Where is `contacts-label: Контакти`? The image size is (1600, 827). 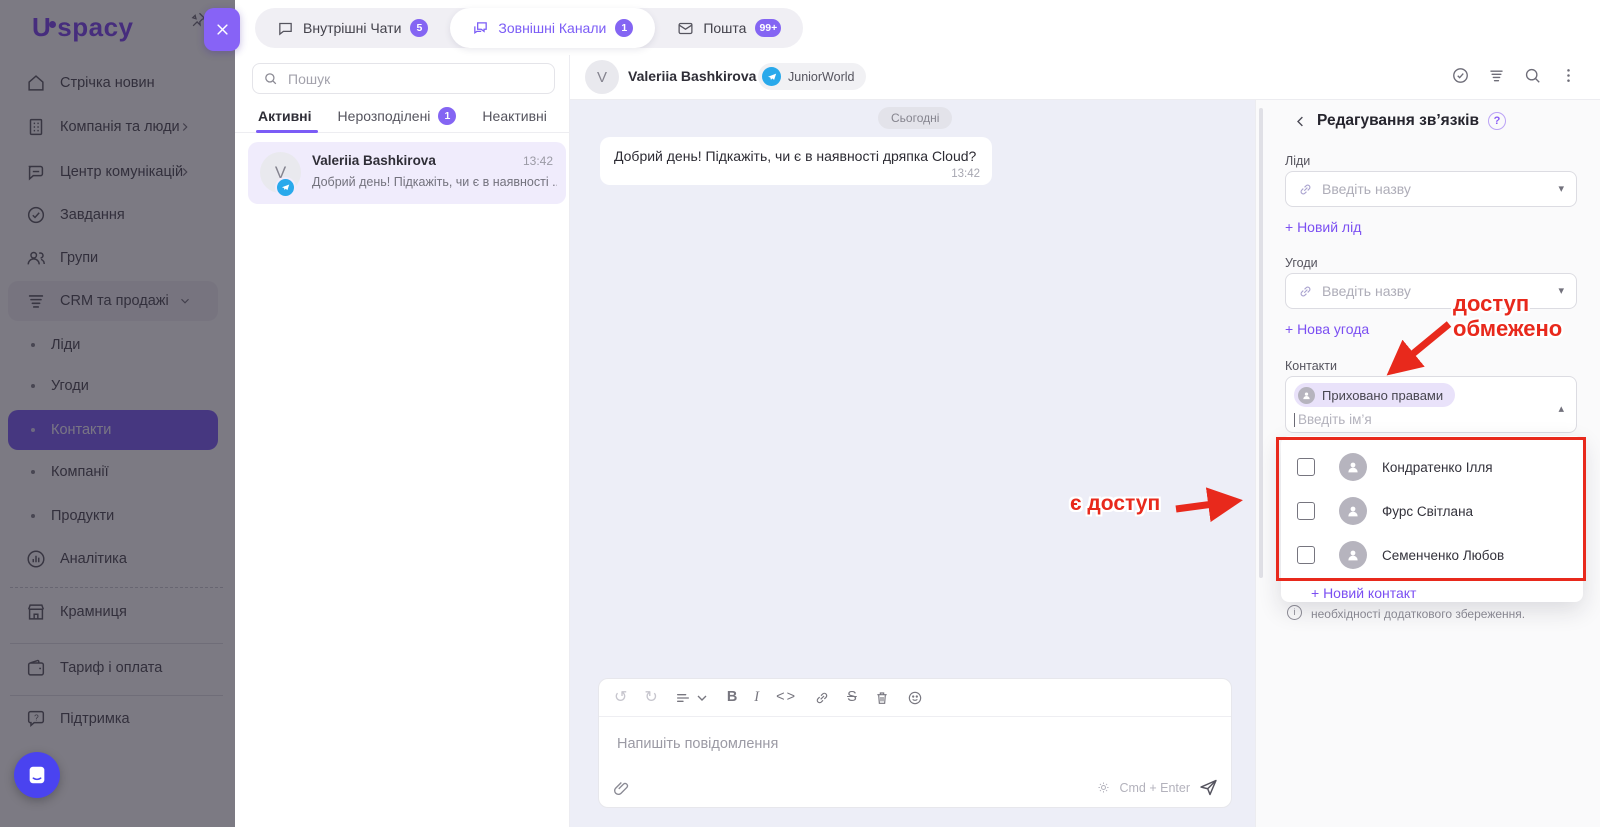 contacts-label: Контакти is located at coordinates (1311, 366).